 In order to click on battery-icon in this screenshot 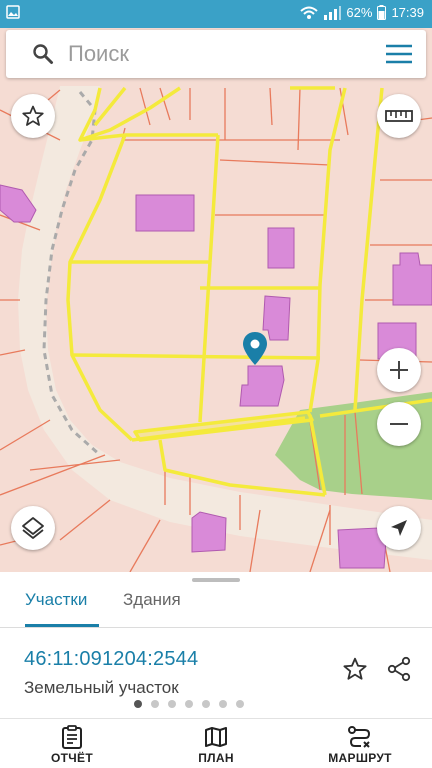, I will do `click(382, 12)`.